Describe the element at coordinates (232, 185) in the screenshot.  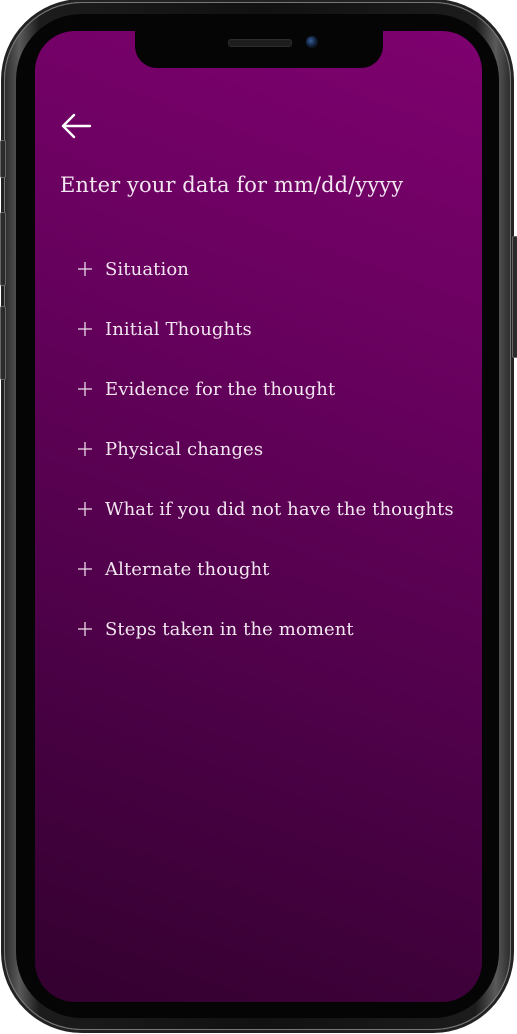
I see `page-title: Enter your data for mm/dd/yyyy` at that location.